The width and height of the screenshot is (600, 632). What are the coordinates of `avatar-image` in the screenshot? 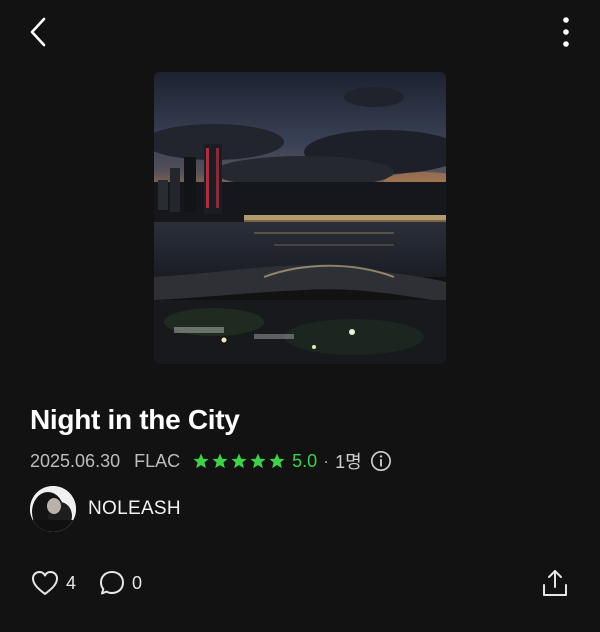 It's located at (53, 509).